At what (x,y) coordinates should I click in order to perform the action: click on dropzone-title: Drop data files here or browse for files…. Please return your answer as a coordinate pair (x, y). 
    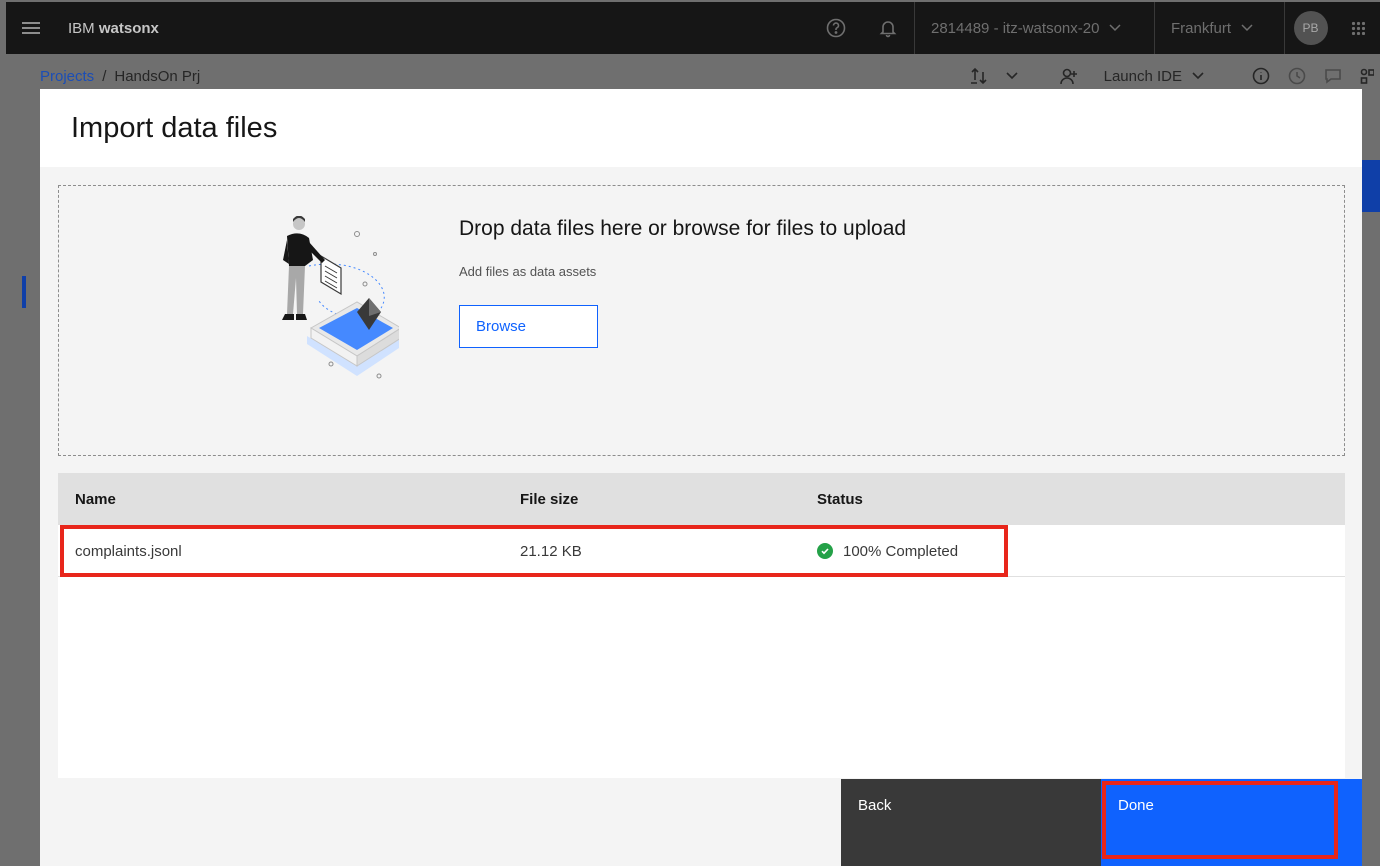
    Looking at the image, I should click on (683, 228).